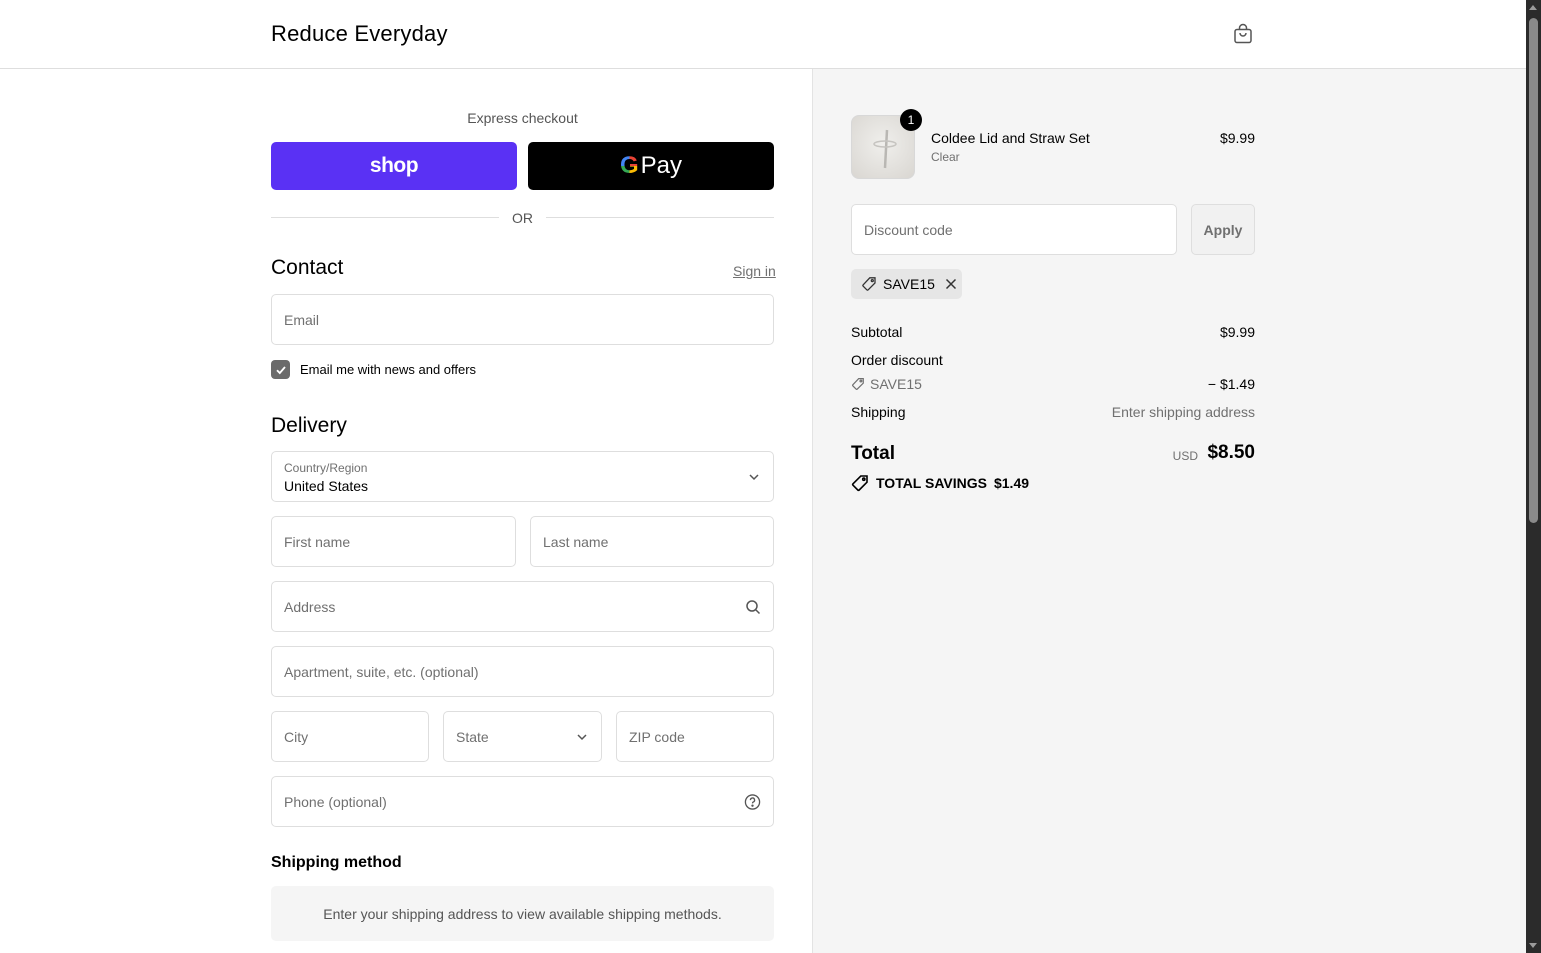  Describe the element at coordinates (945, 157) in the screenshot. I see `product-variant: Clear` at that location.